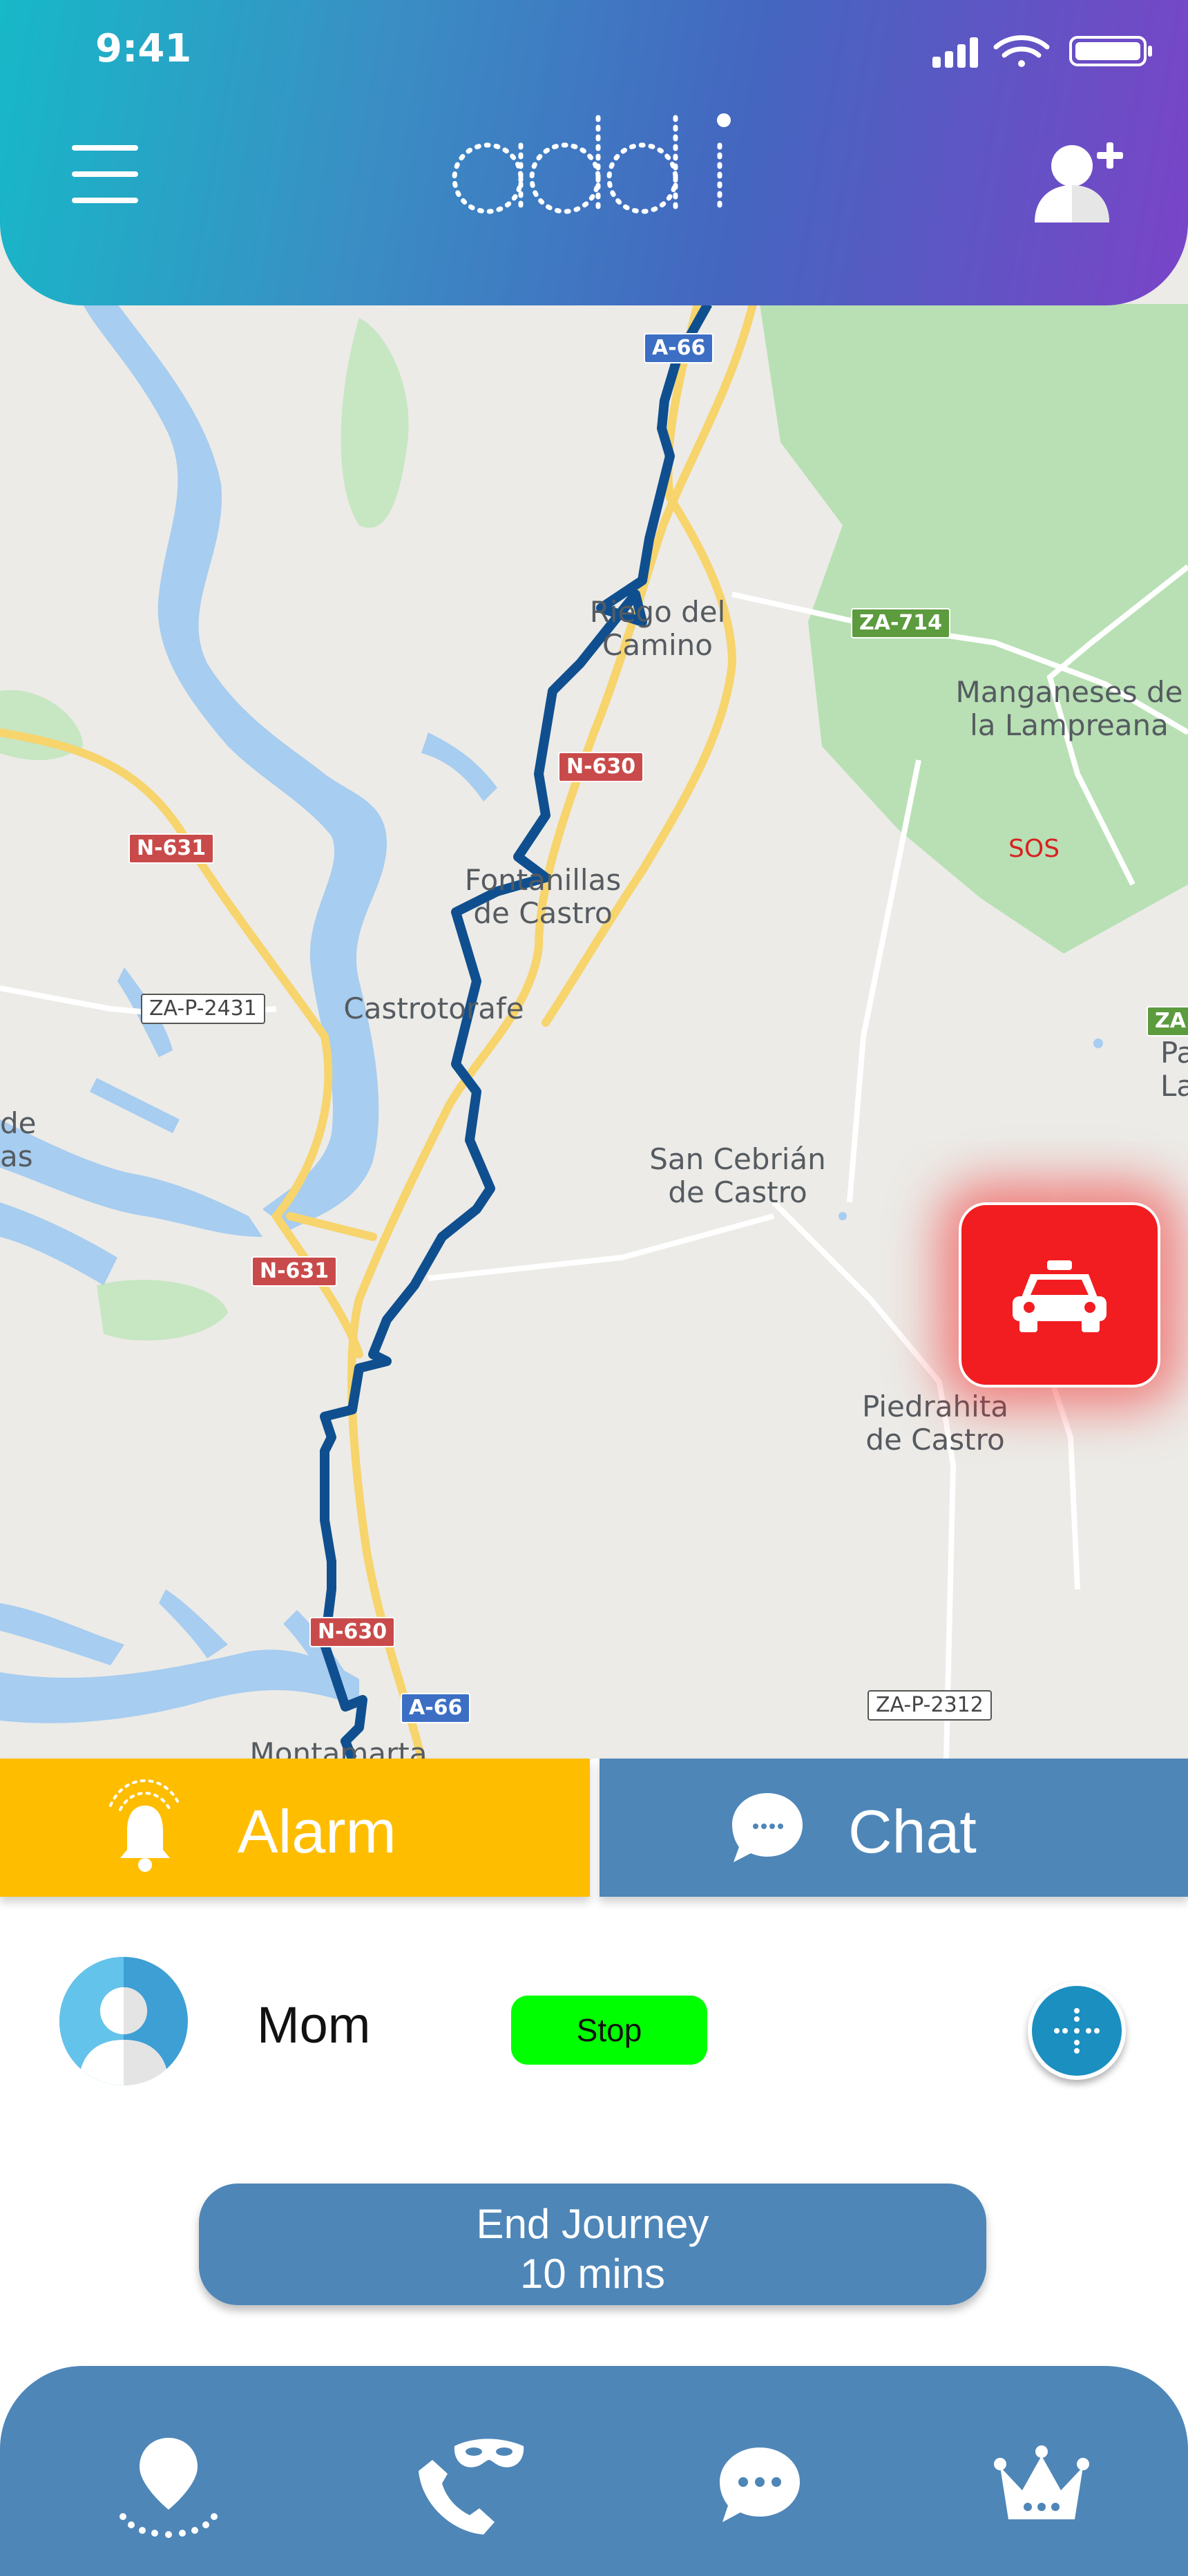 This screenshot has width=1188, height=2576. I want to click on signal-icon, so click(955, 52).